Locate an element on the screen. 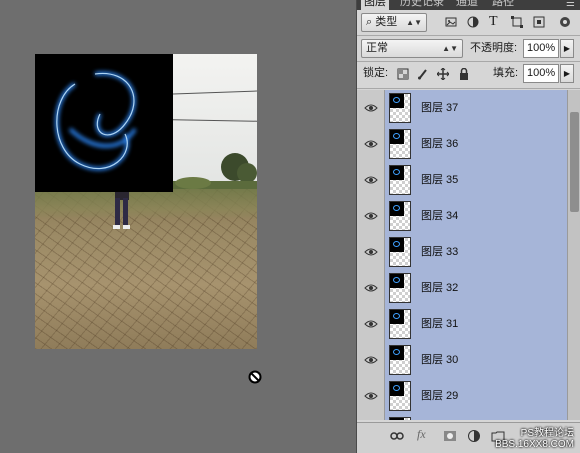 Image resolution: width=580 pixels, height=453 pixels. filter-kind-dropdown: ⌕ 类型 ▲▼ is located at coordinates (394, 22).